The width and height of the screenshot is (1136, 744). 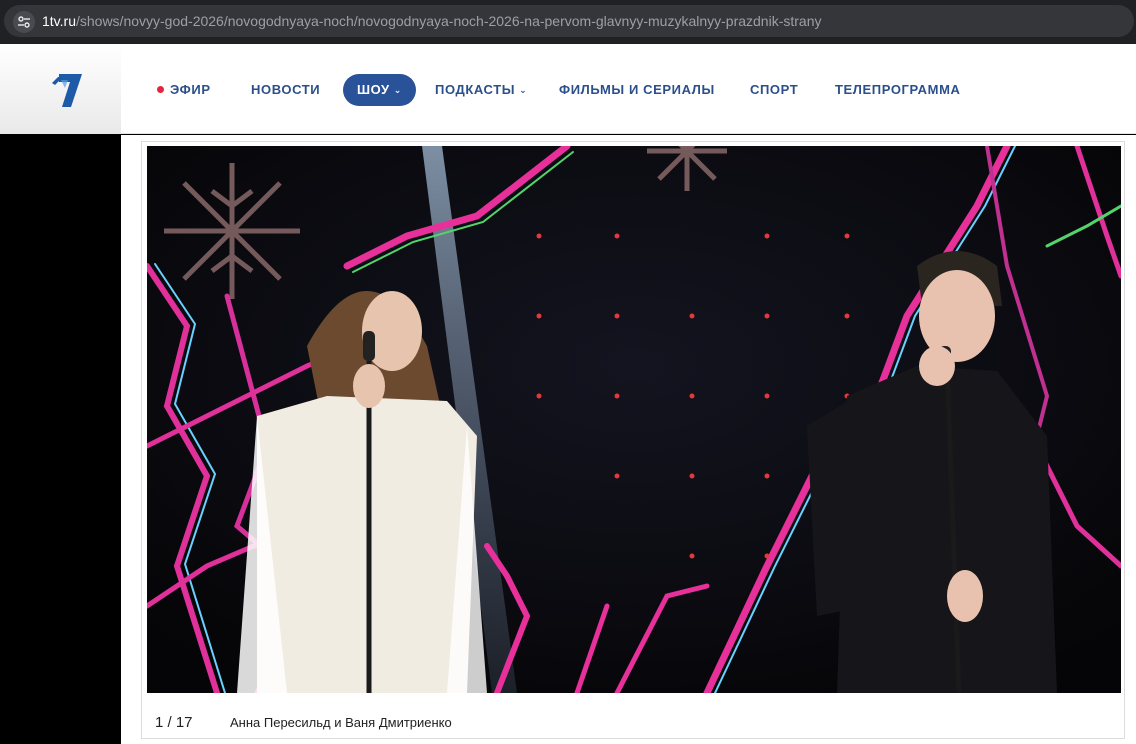 I want to click on nav-label: СПОРТ, so click(x=774, y=89).